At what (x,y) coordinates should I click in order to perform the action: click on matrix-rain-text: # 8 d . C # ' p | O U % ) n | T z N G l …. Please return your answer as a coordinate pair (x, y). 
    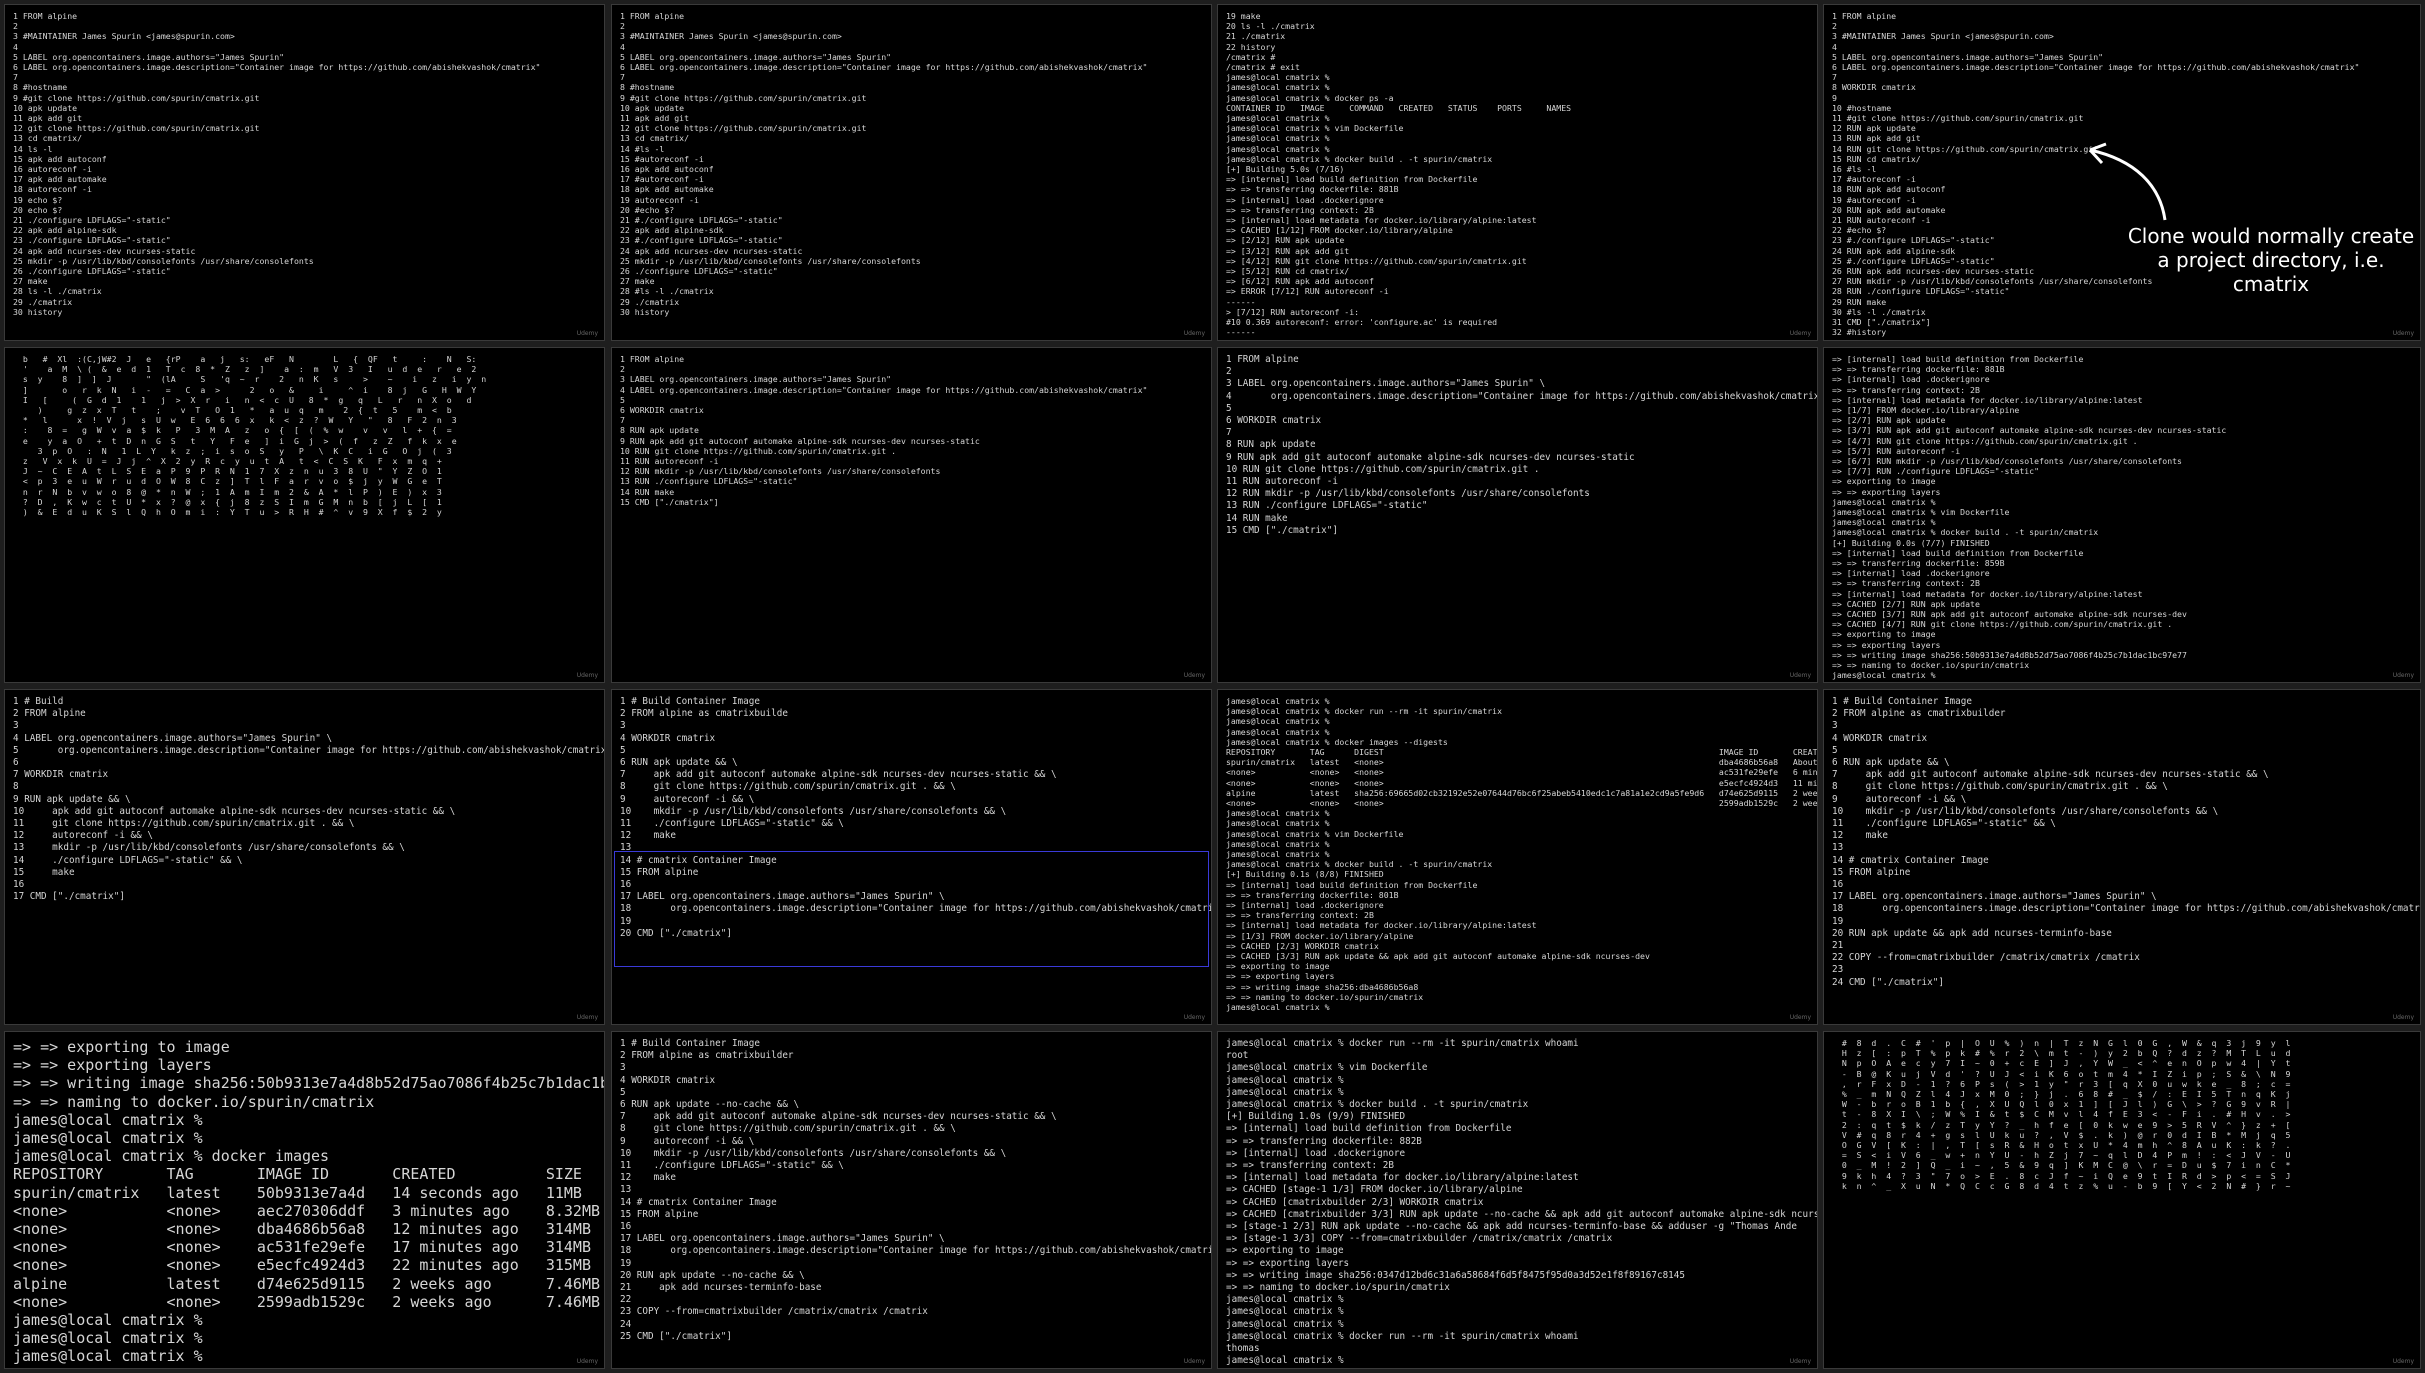
    Looking at the image, I should click on (2066, 1114).